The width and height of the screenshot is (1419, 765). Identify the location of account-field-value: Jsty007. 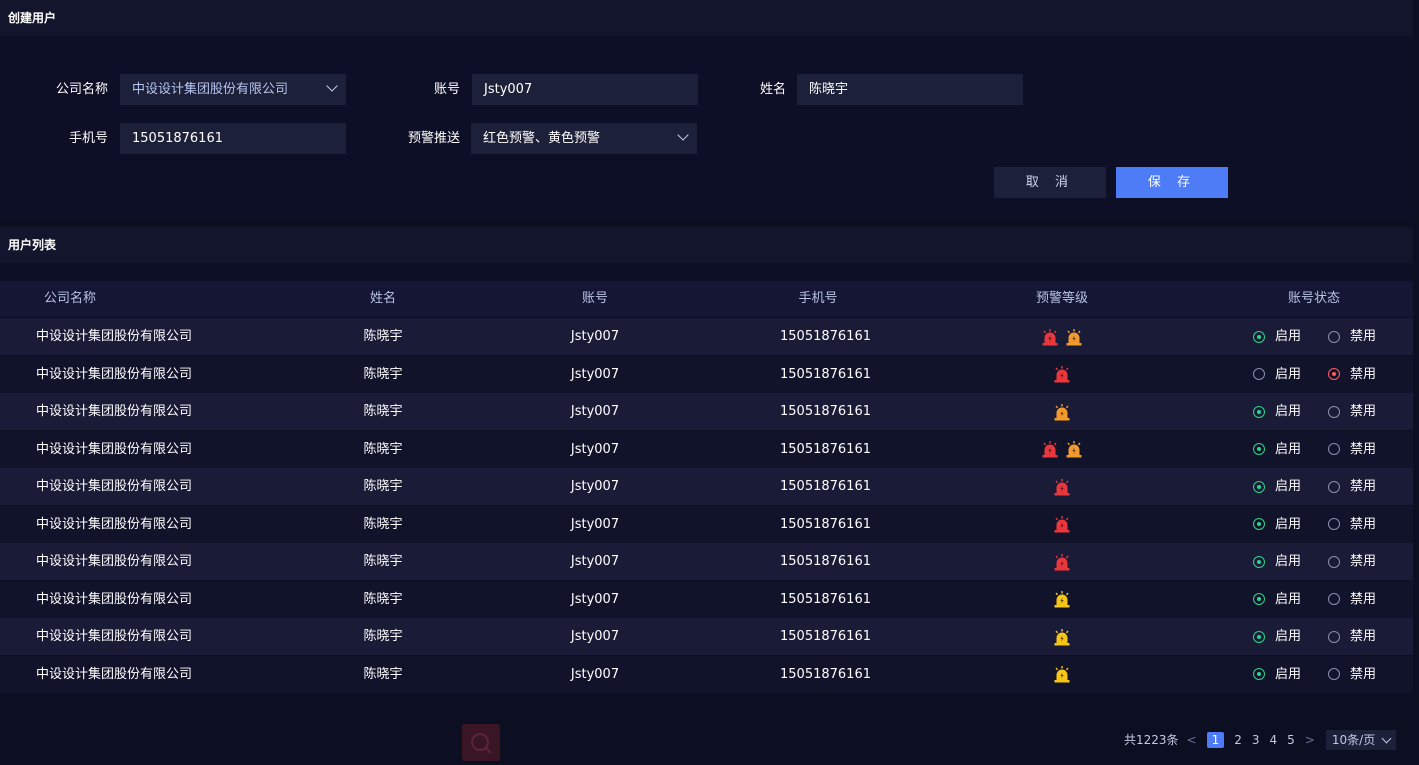
(508, 89).